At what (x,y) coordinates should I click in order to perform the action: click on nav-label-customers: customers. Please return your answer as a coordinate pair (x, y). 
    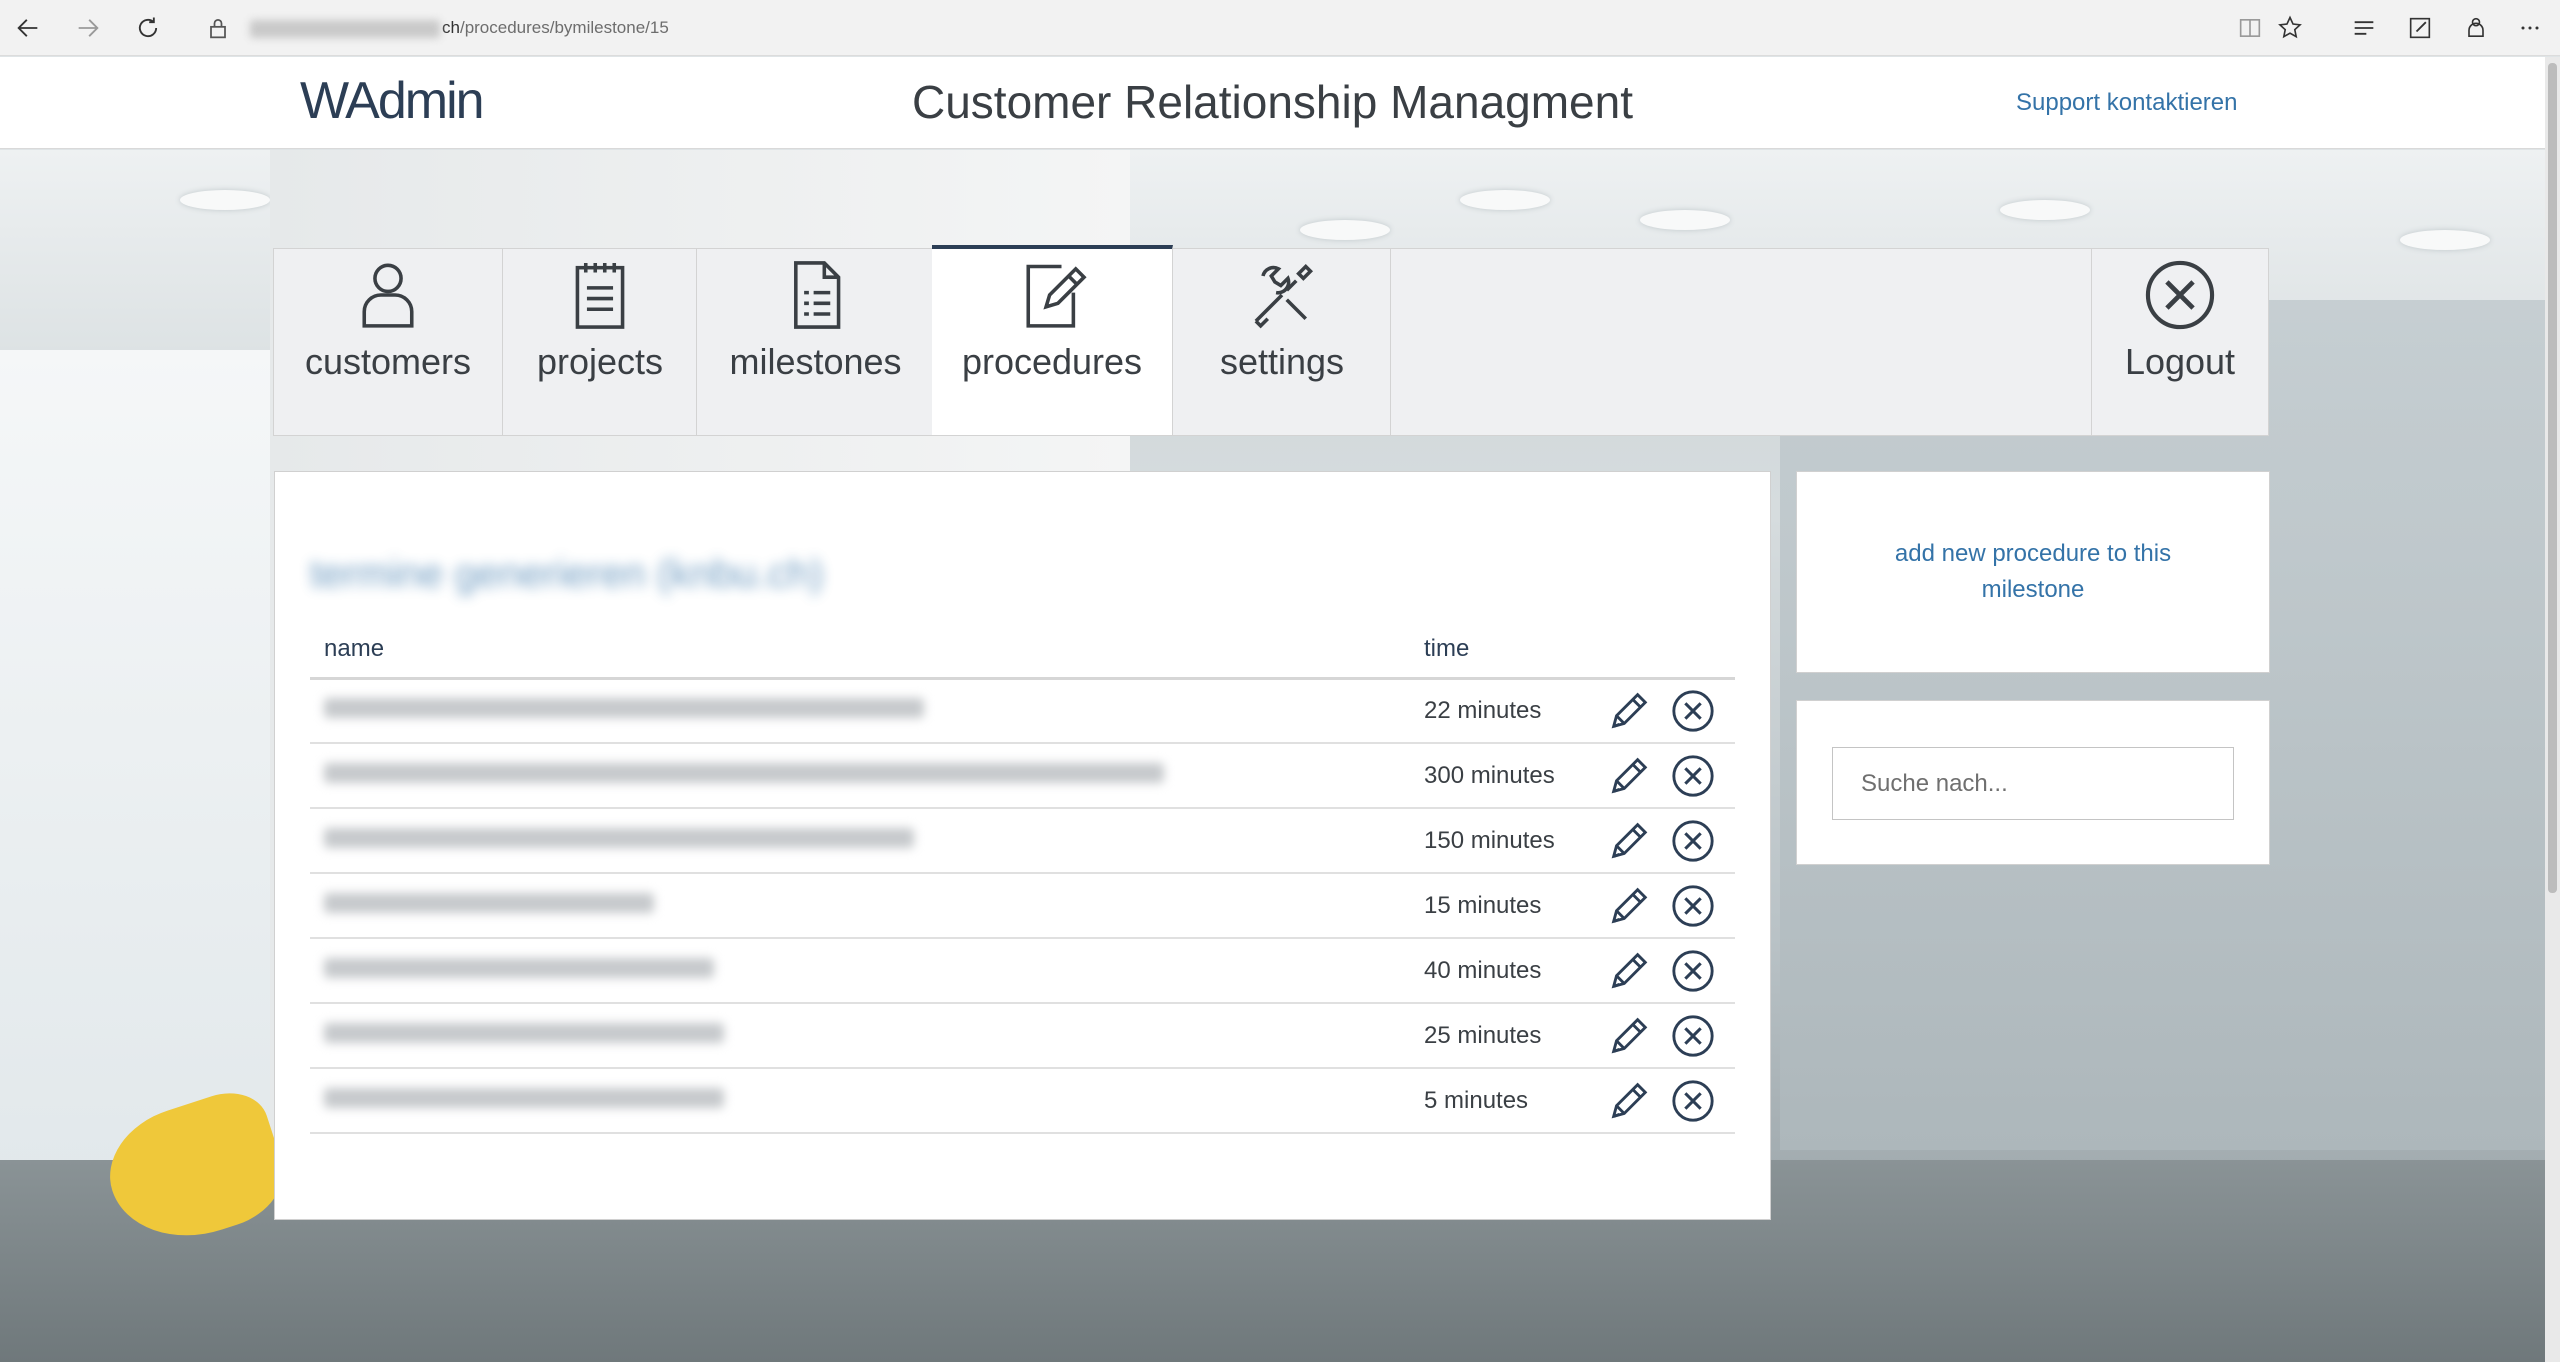
    Looking at the image, I should click on (388, 361).